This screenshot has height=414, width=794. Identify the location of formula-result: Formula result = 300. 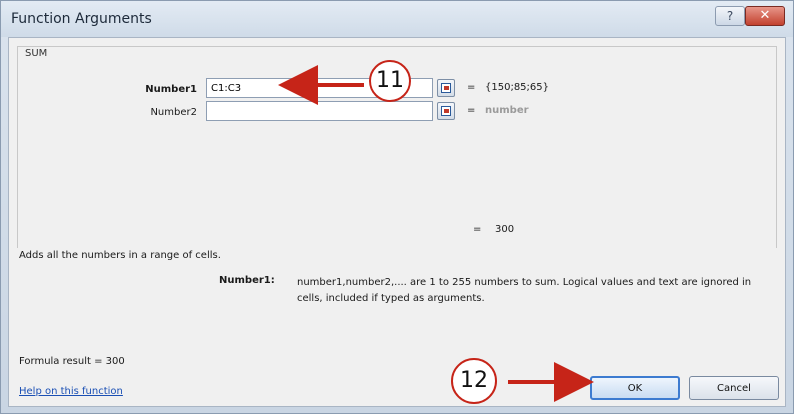
(72, 361).